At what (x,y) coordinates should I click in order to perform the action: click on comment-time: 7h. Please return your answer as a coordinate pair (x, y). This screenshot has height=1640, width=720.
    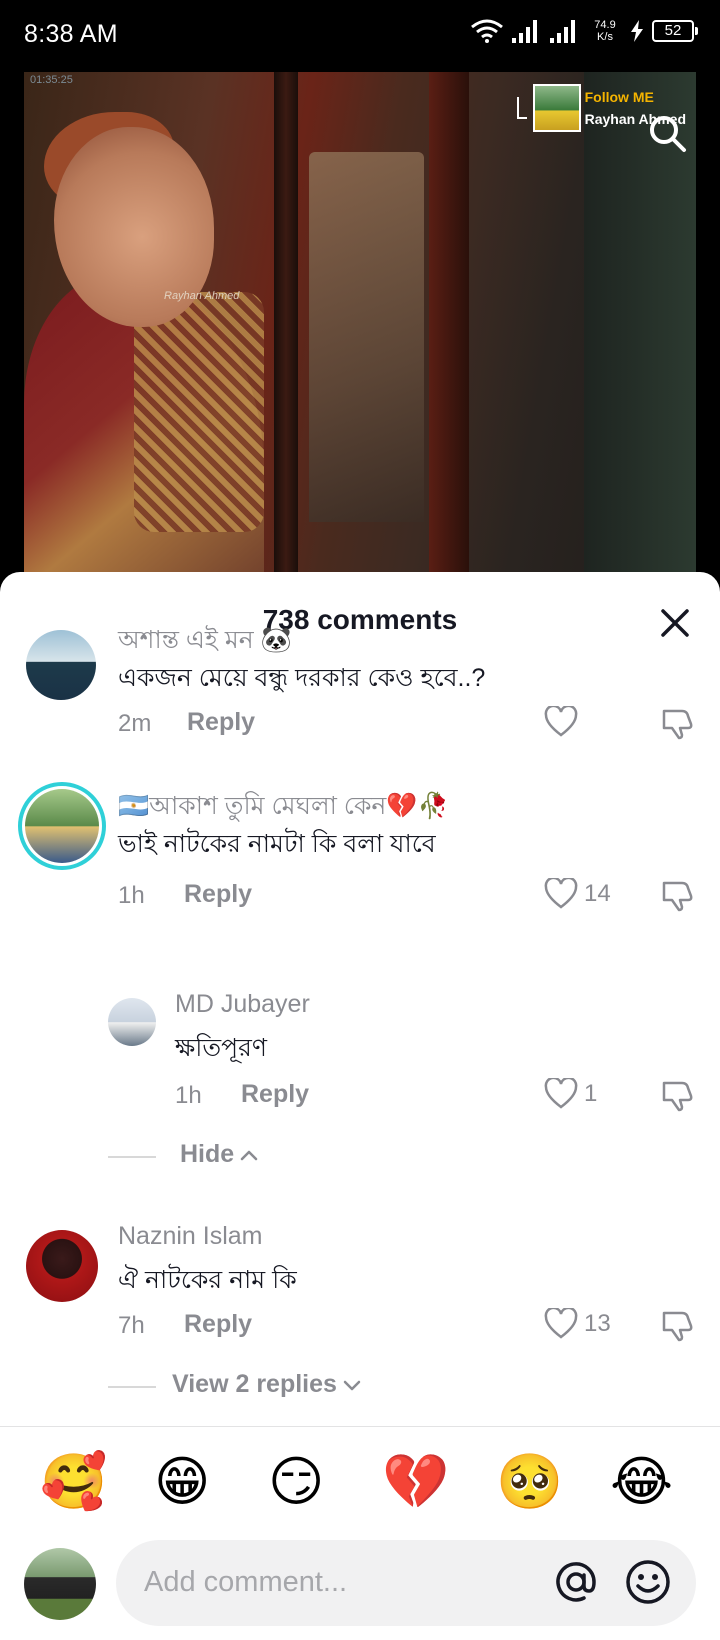
    Looking at the image, I should click on (131, 1325).